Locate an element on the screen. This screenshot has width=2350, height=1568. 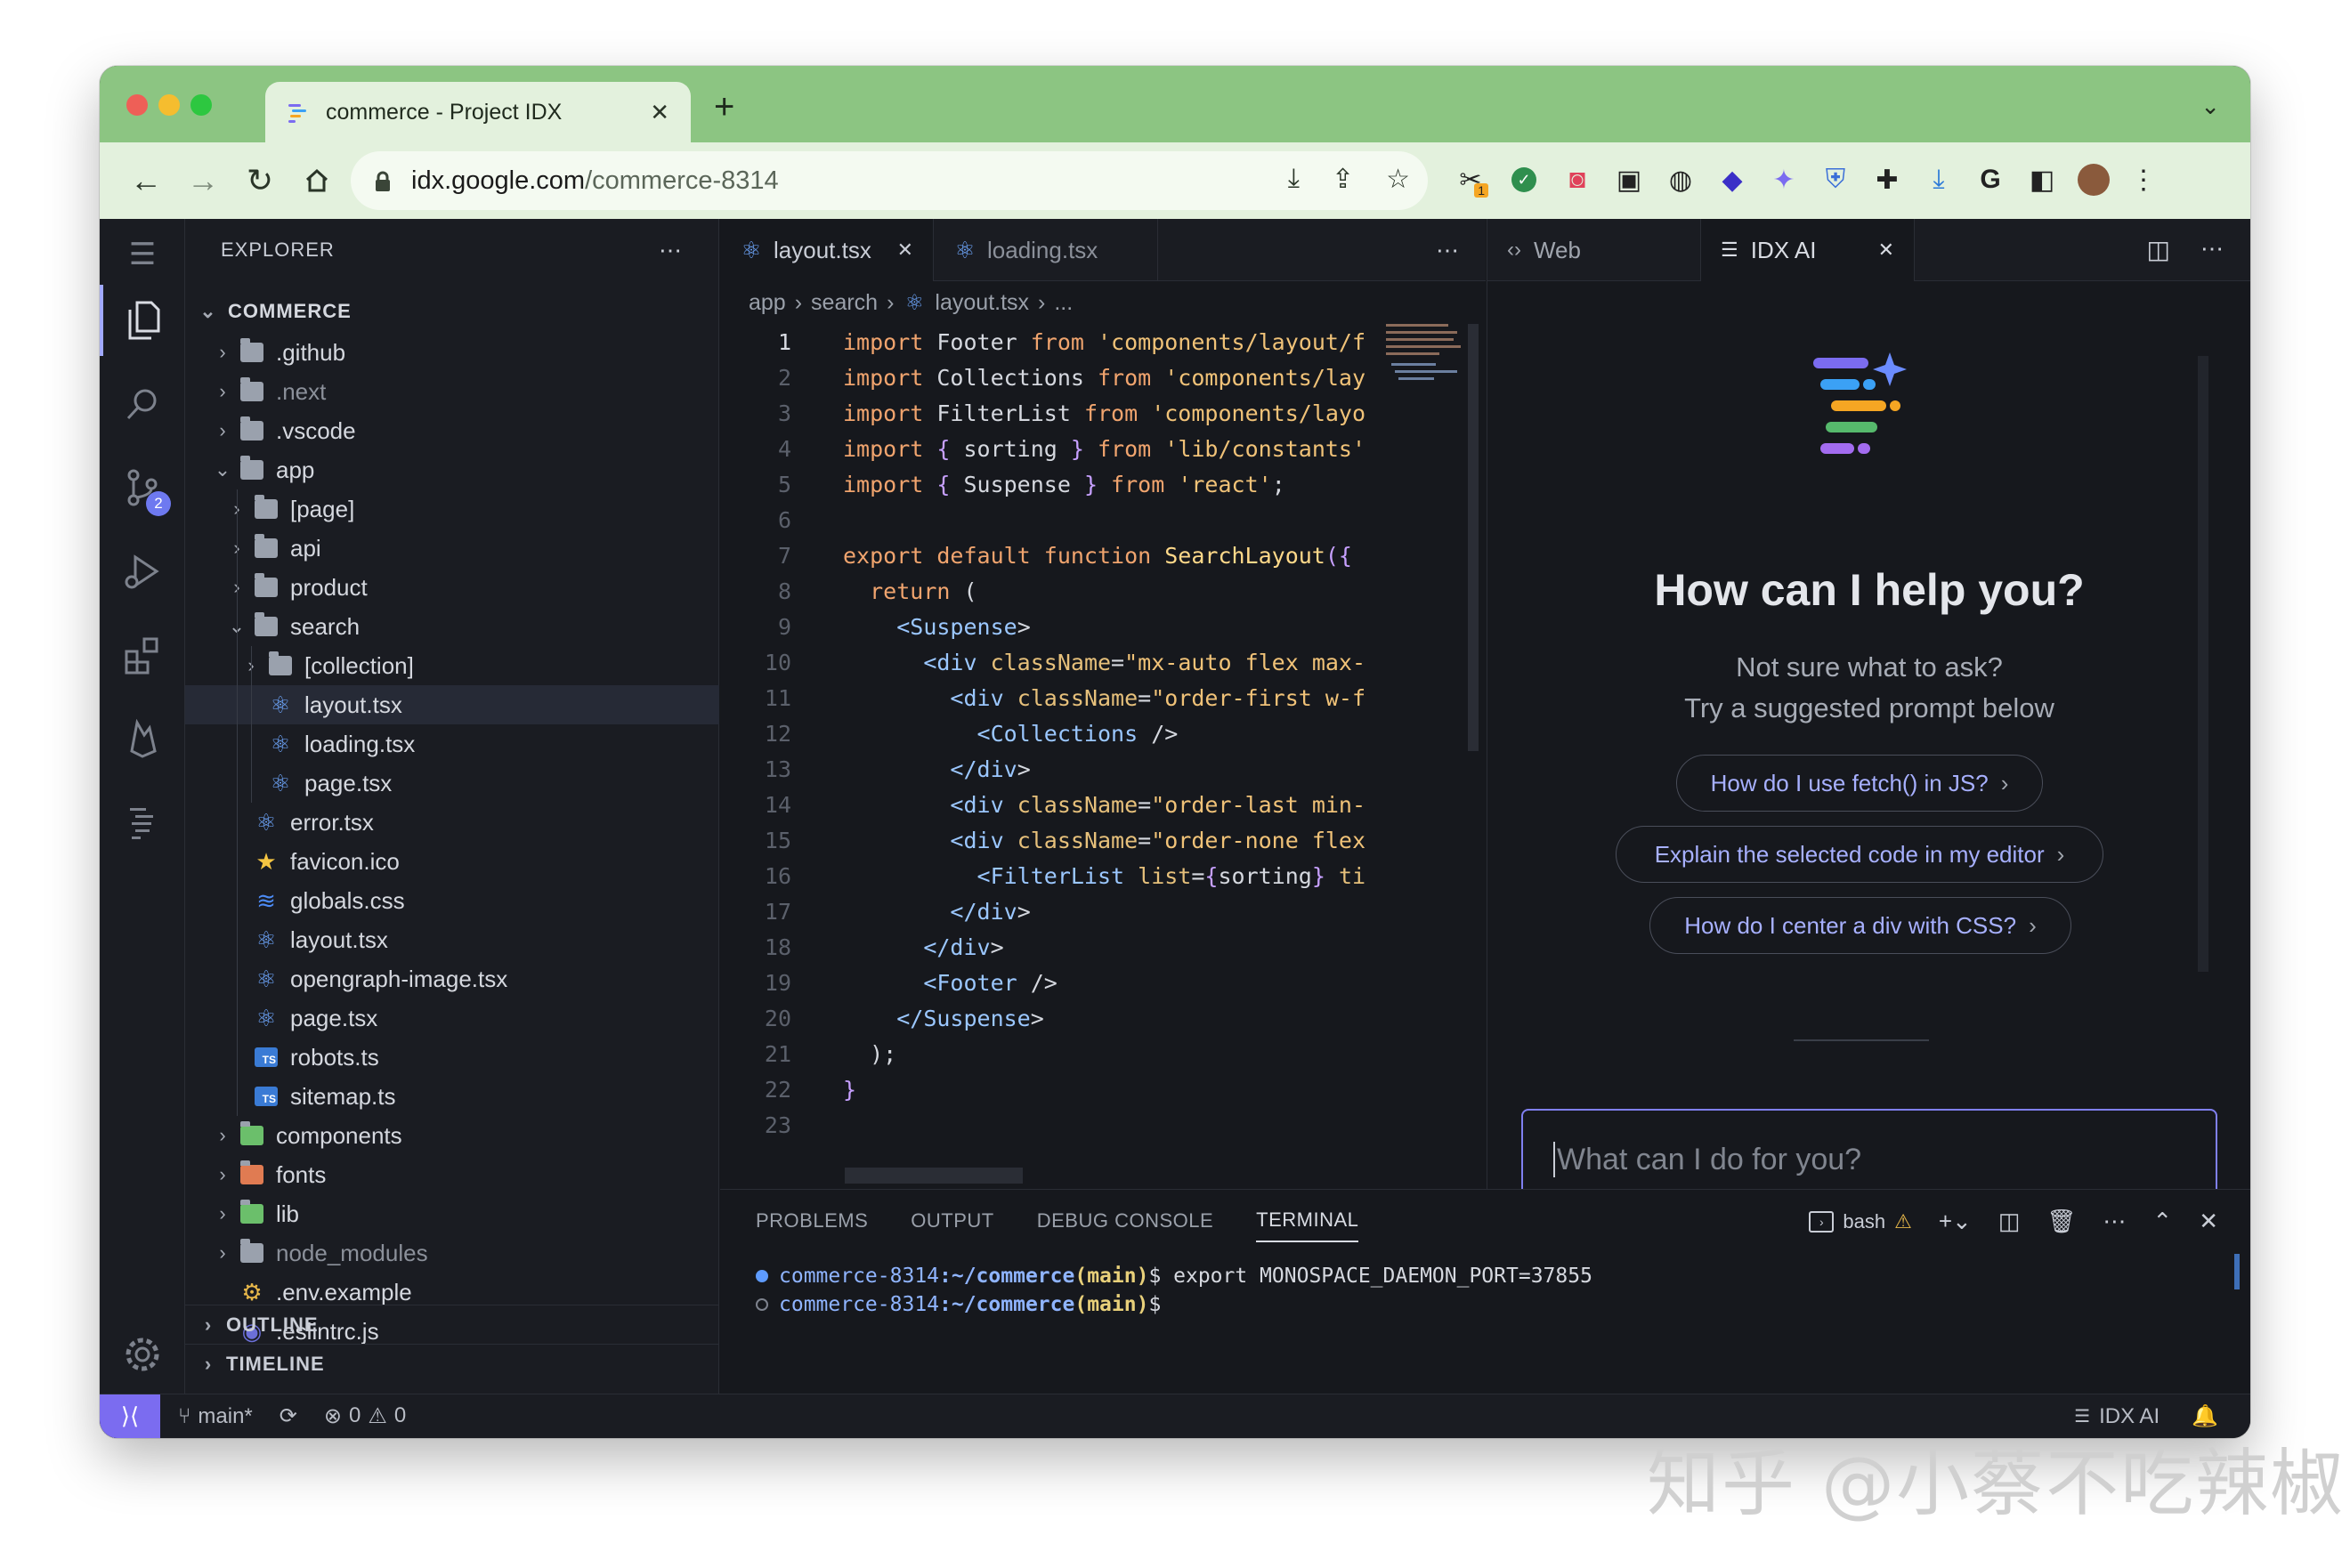
tab-debug-console: DEBUG CONSOLE is located at coordinates (1125, 1221).